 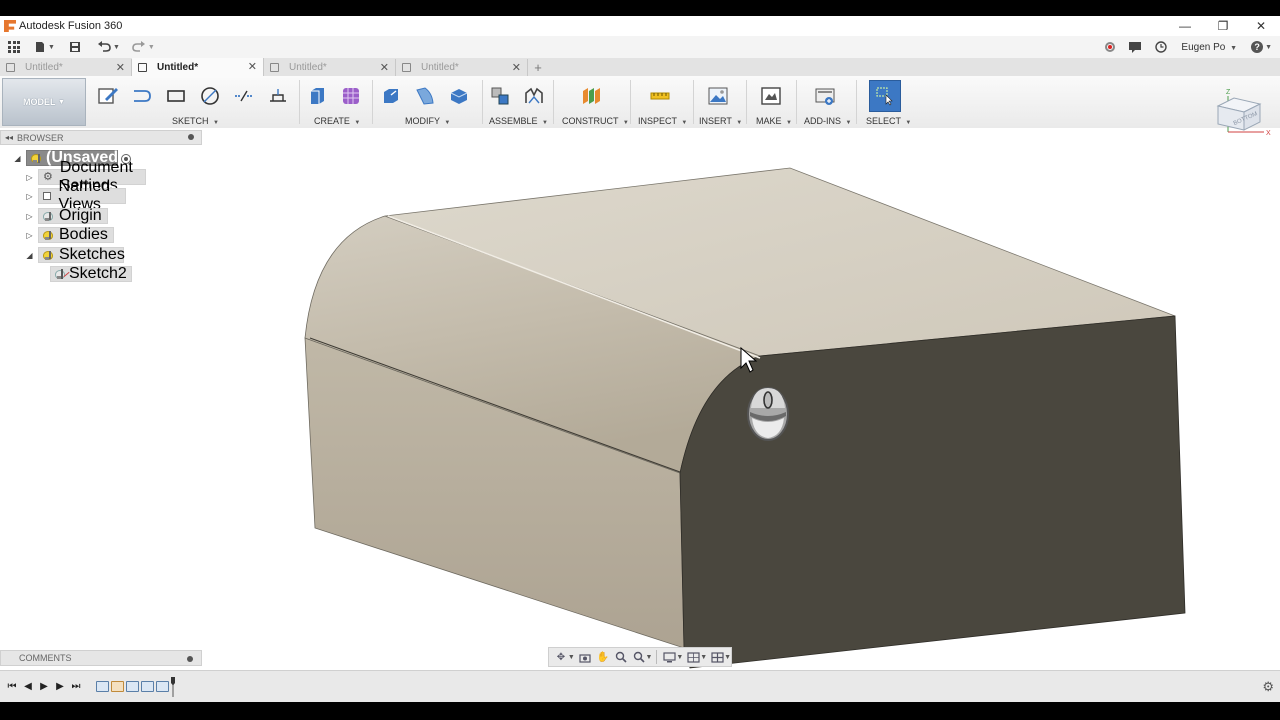 What do you see at coordinates (17, 158) in the screenshot?
I see `root-expand-toggle: ◢` at bounding box center [17, 158].